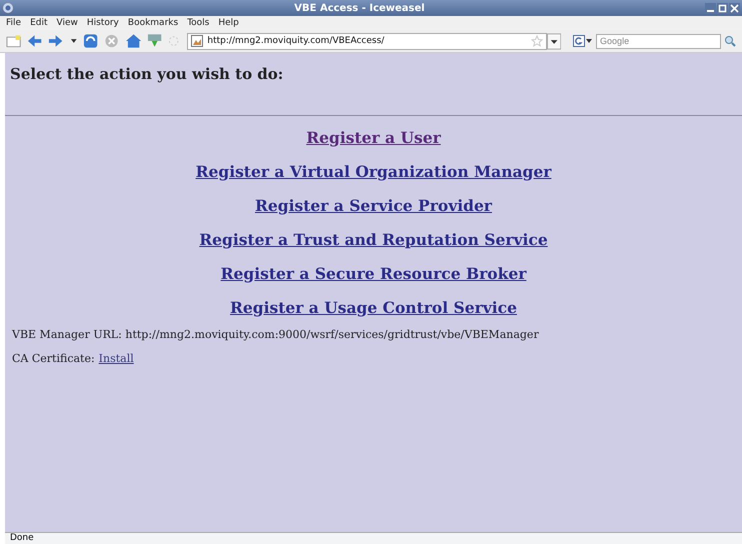  I want to click on address-bar: http://mng2.moviquity.com/VBEAccess/, so click(367, 41).